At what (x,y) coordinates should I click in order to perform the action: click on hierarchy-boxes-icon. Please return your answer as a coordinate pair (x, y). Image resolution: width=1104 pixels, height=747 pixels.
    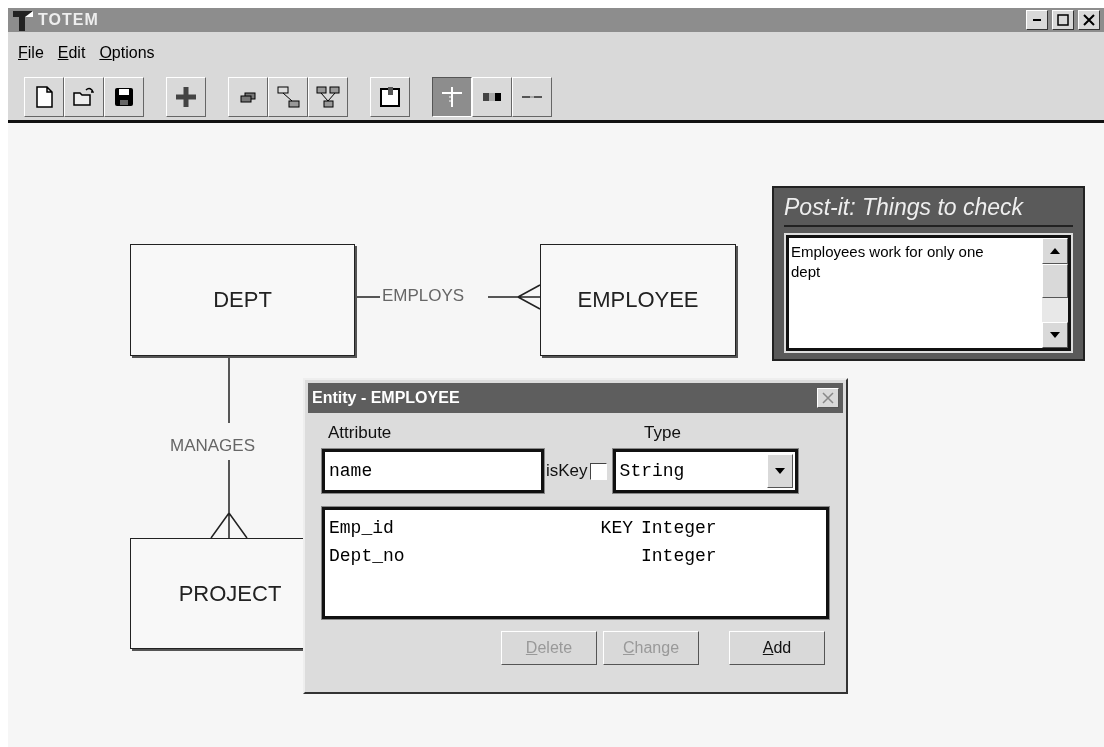
    Looking at the image, I should click on (328, 97).